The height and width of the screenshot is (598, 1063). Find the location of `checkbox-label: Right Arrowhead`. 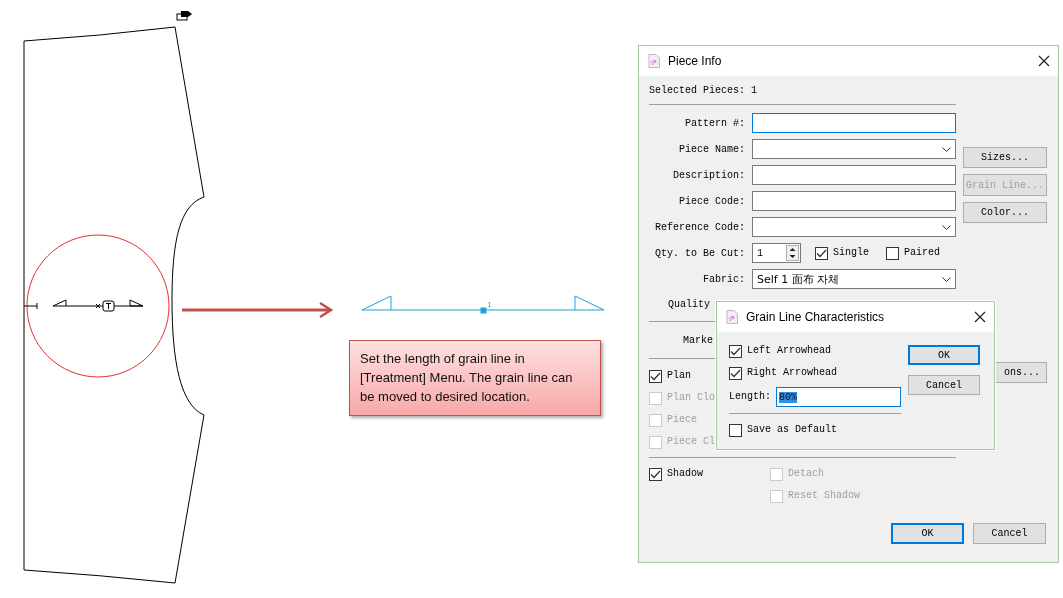

checkbox-label: Right Arrowhead is located at coordinates (792, 373).